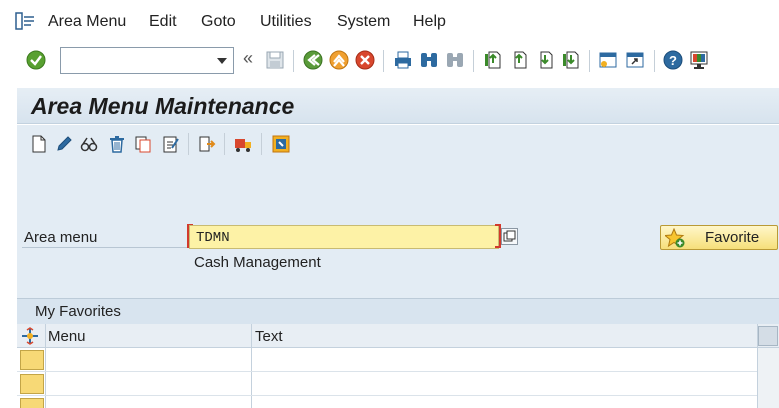 The image size is (779, 408). I want to click on find-next-icon, so click(455, 60).